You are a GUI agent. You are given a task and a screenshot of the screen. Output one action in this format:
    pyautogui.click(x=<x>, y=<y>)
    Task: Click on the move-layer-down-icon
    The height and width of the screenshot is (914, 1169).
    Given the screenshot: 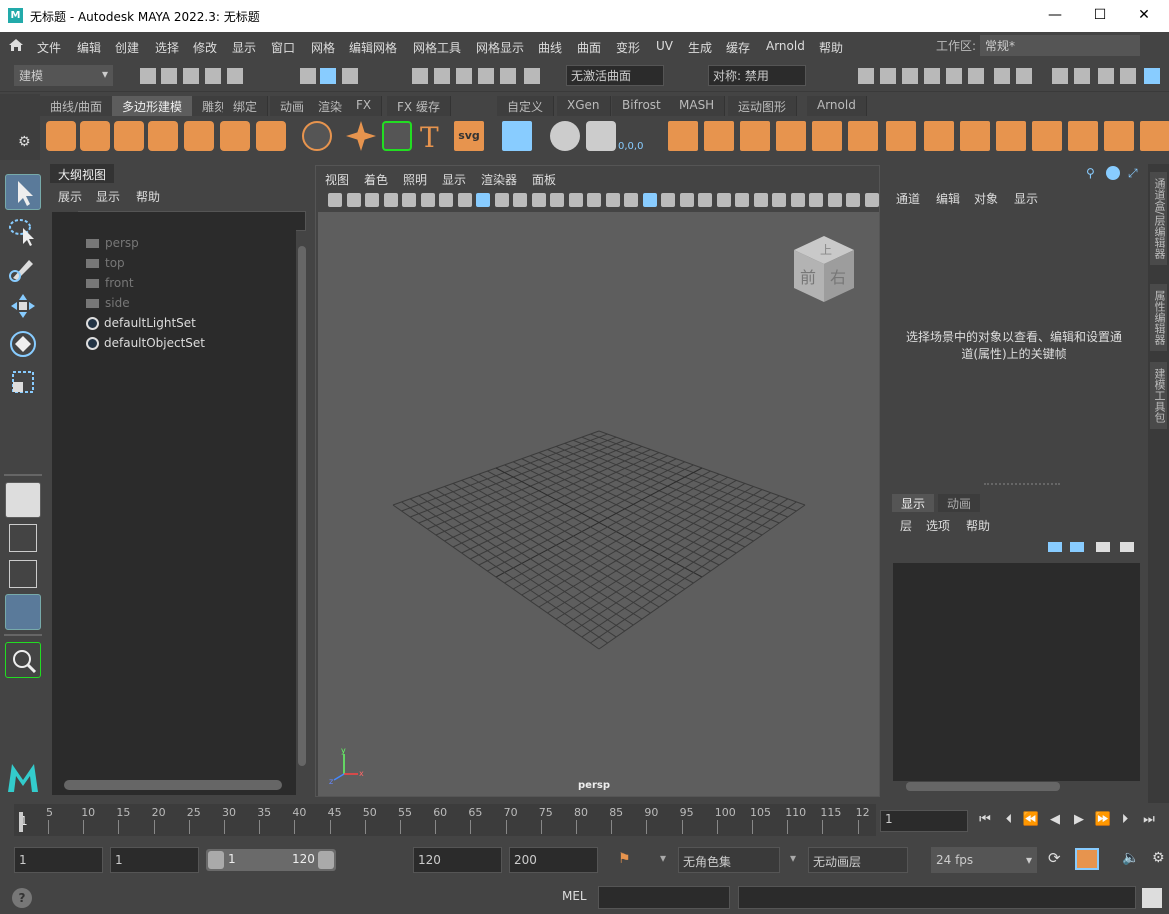 What is the action you would take?
    pyautogui.click(x=1077, y=547)
    